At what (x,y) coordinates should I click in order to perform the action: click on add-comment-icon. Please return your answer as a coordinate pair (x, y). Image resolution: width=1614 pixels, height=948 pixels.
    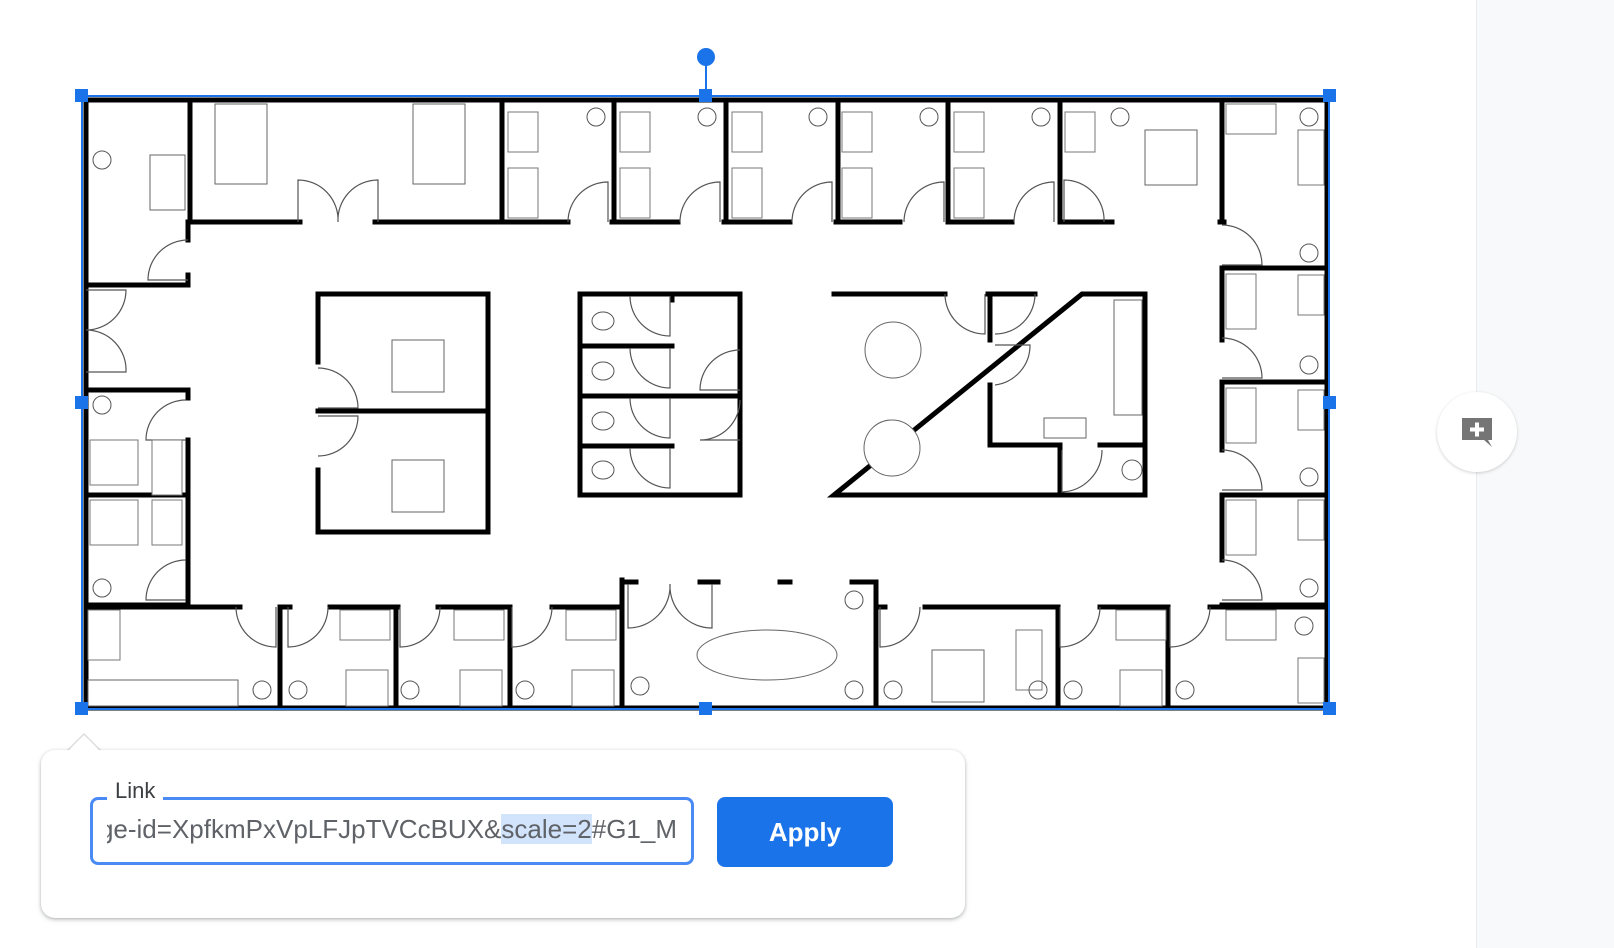
    Looking at the image, I should click on (1477, 432).